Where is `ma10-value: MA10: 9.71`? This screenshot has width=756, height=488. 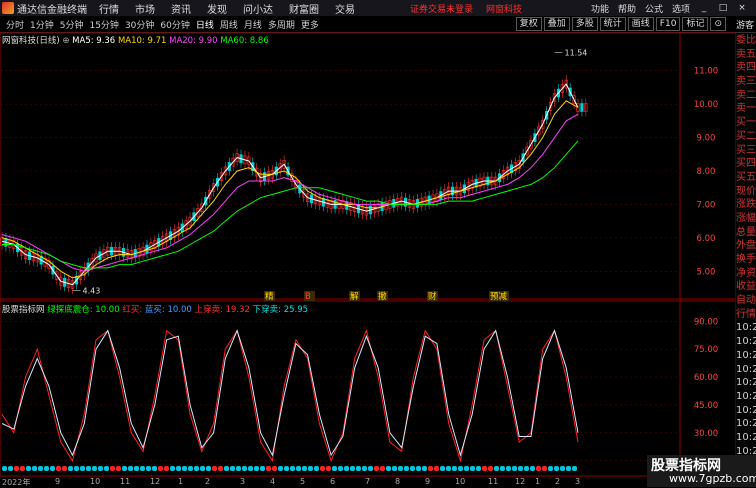
ma10-value: MA10: 9.71 is located at coordinates (142, 41).